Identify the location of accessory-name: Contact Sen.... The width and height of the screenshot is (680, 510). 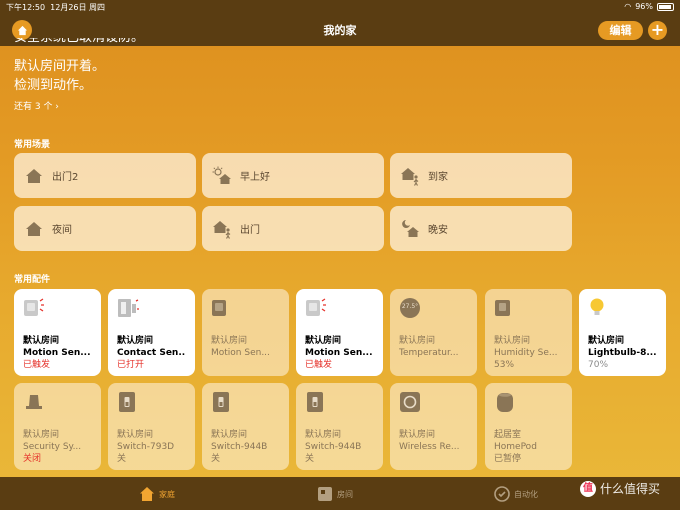
(151, 353).